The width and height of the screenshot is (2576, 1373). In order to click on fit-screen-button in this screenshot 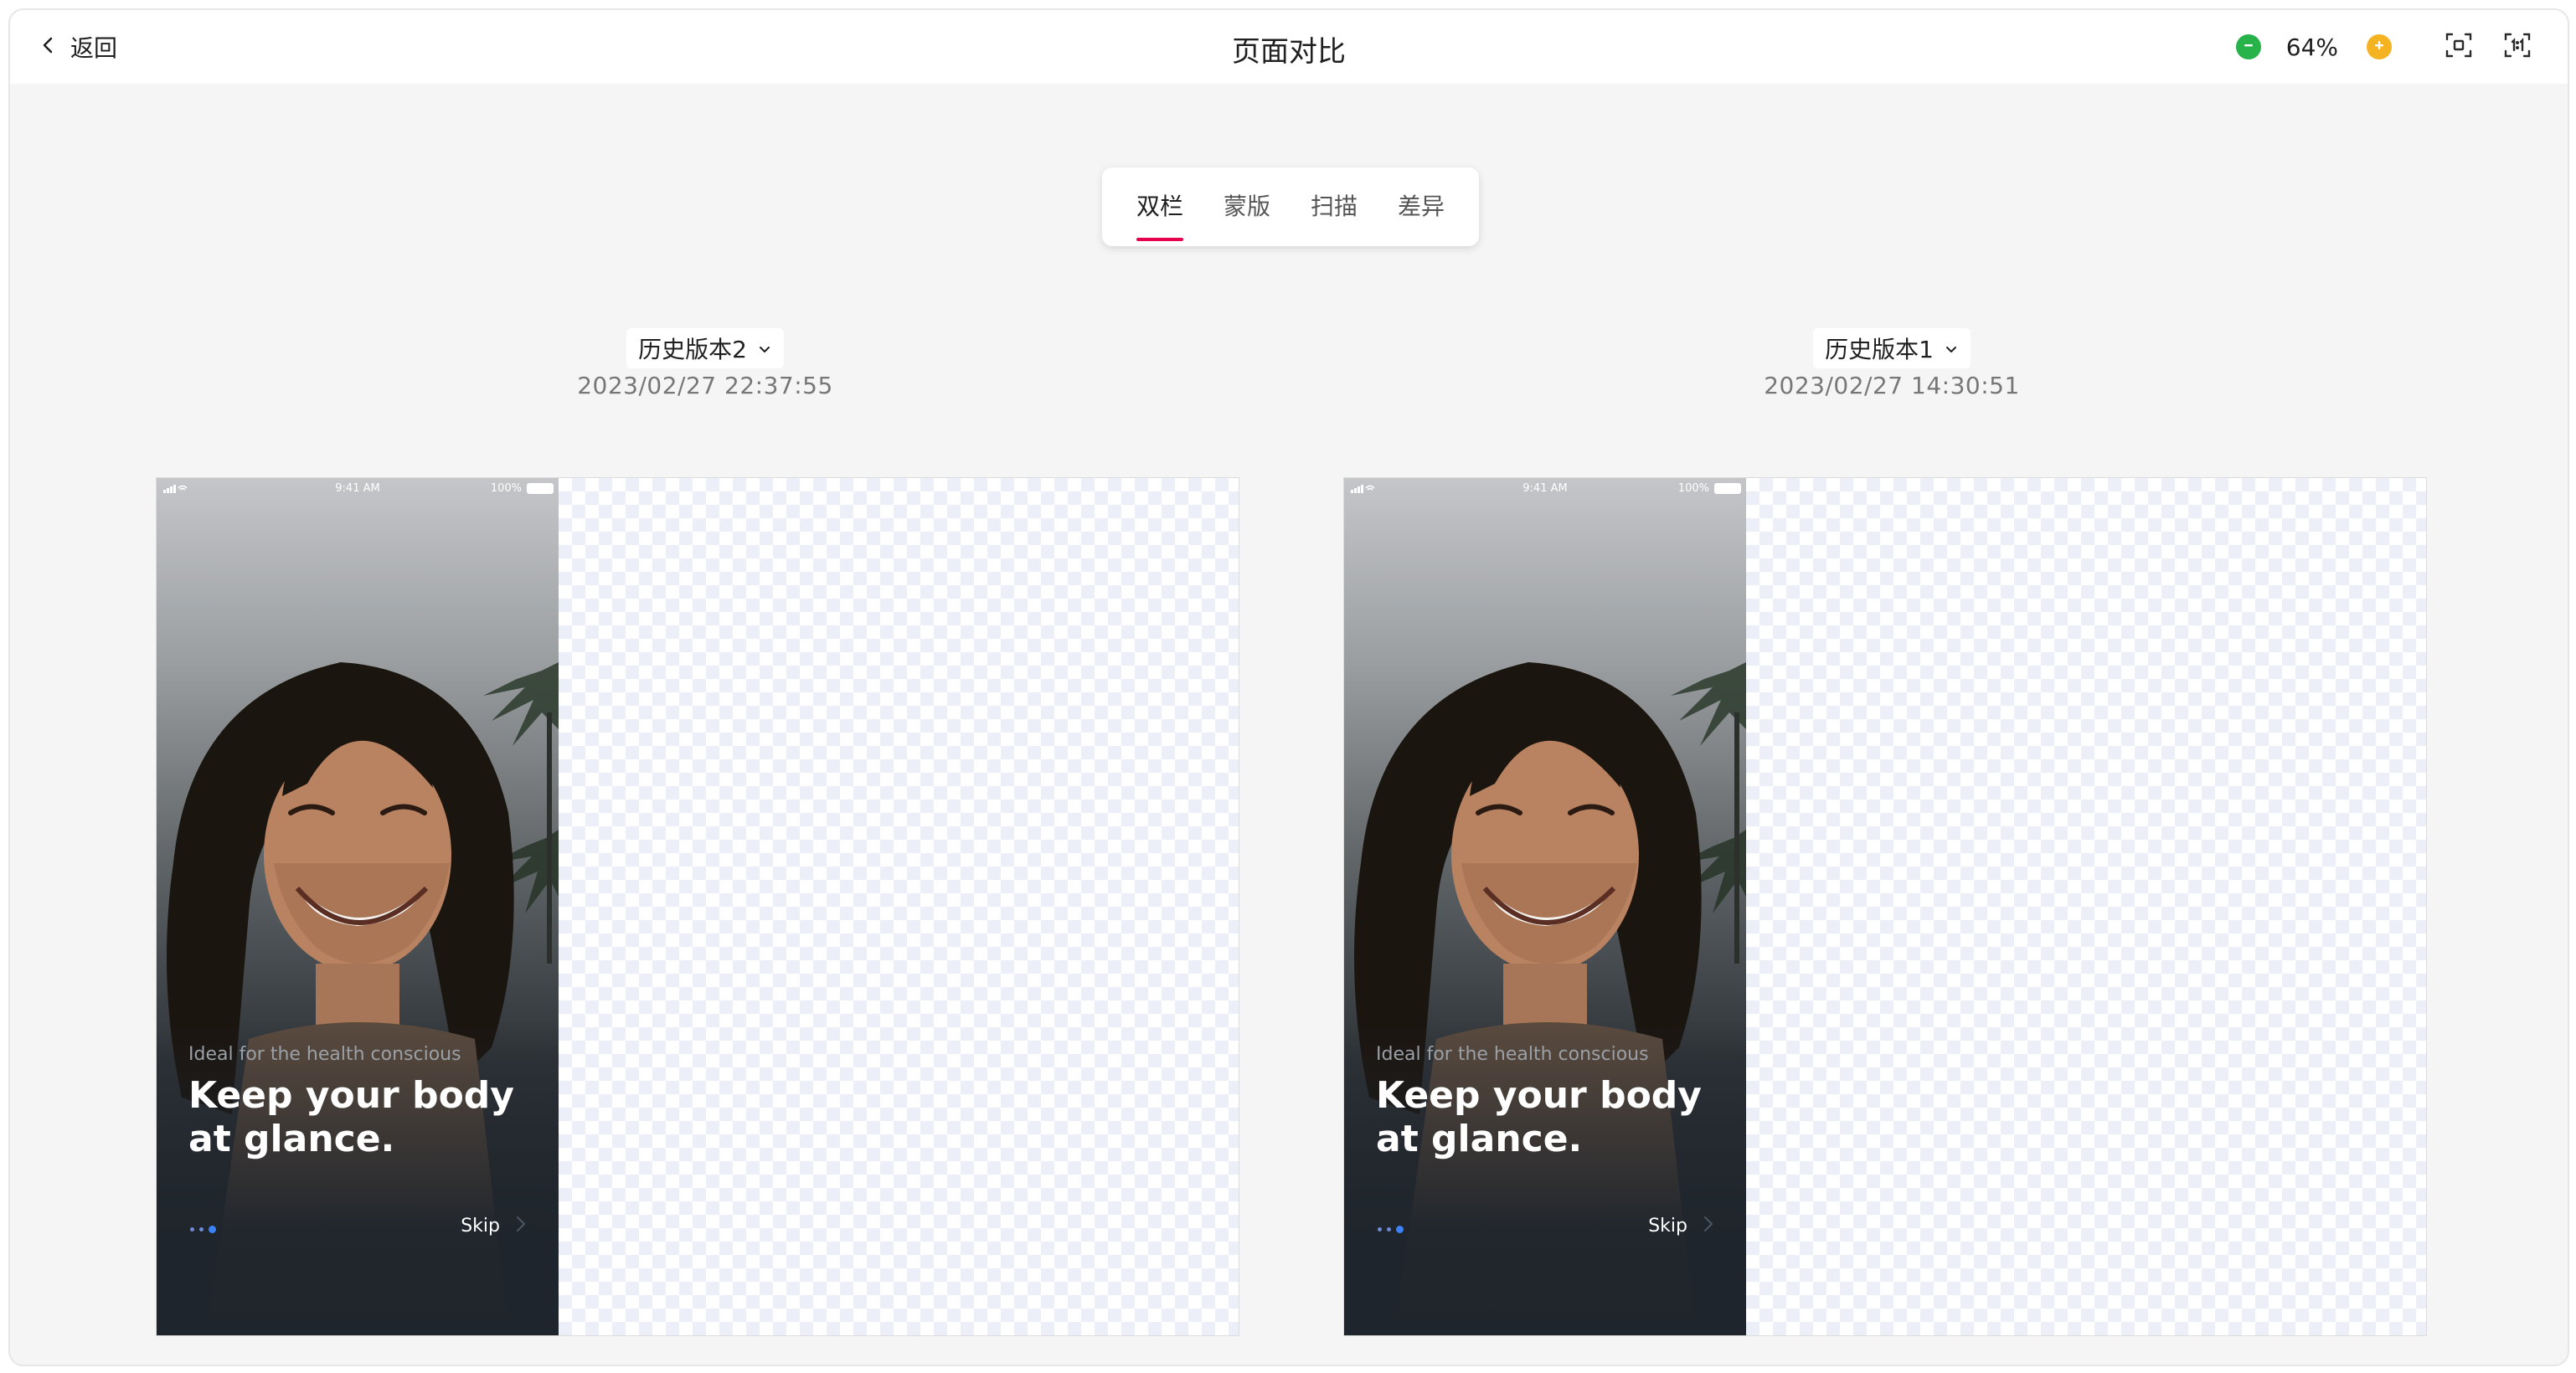, I will do `click(2459, 47)`.